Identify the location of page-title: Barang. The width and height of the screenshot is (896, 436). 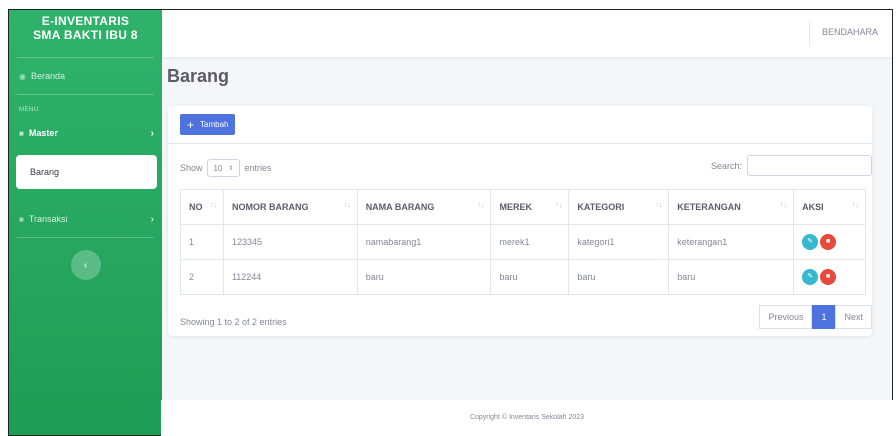
(198, 76).